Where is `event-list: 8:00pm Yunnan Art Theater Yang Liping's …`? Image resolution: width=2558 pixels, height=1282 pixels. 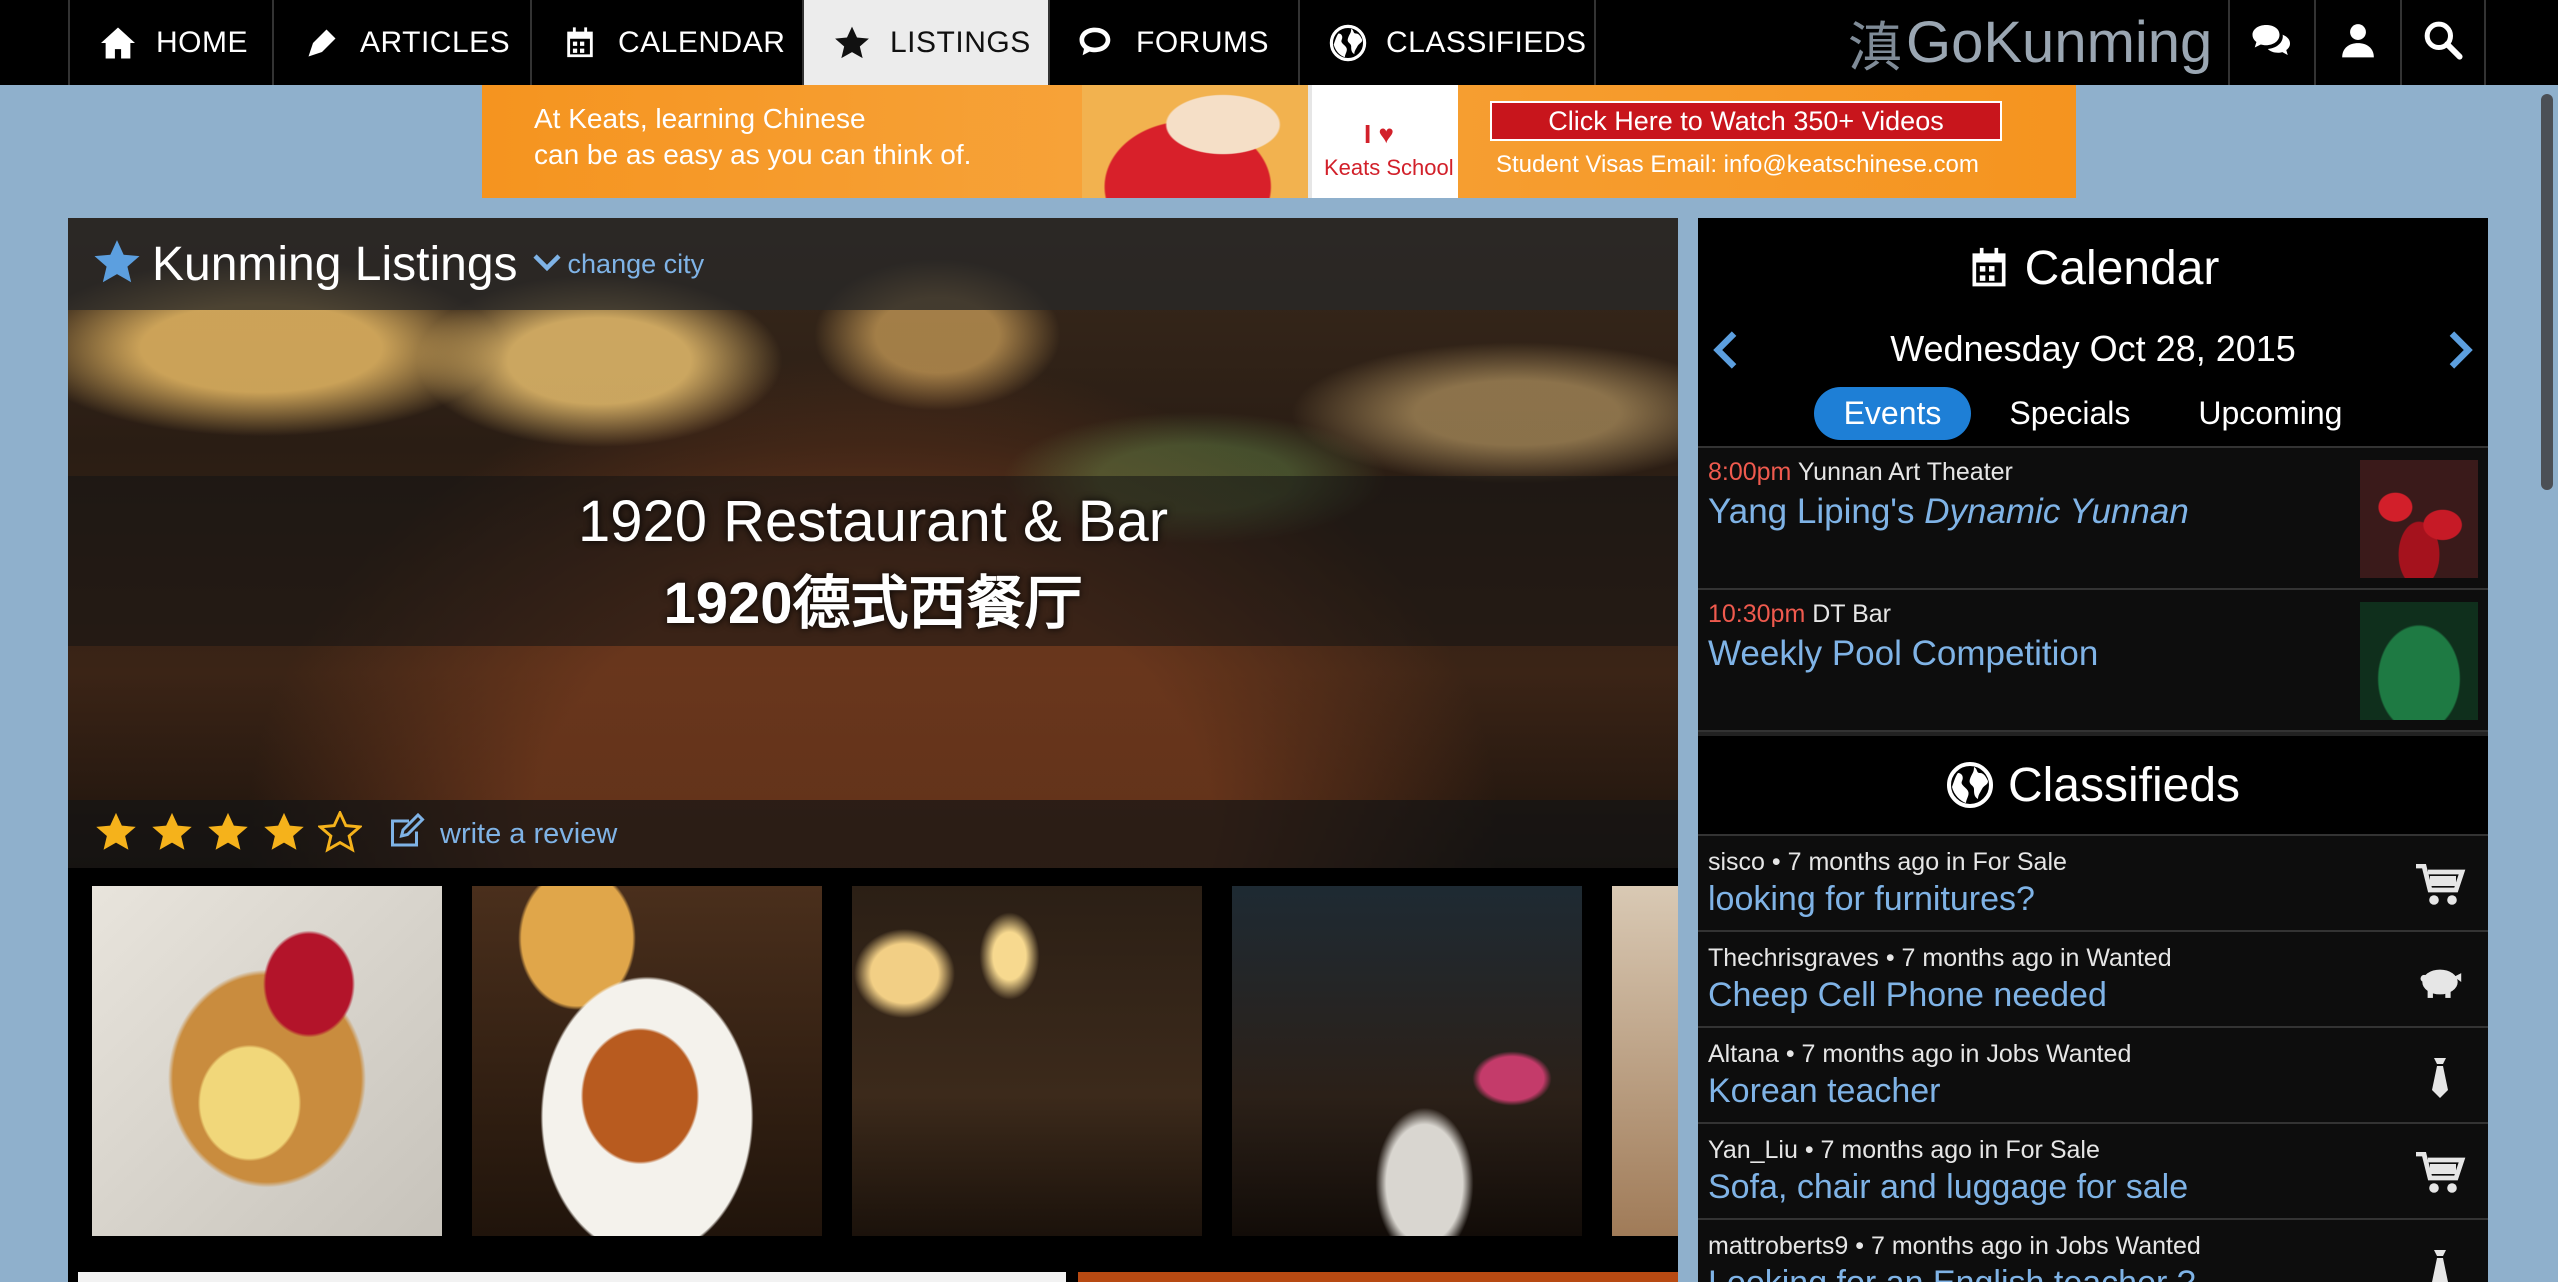
event-list: 8:00pm Yunnan Art Theater Yang Liping's … is located at coordinates (2093, 589).